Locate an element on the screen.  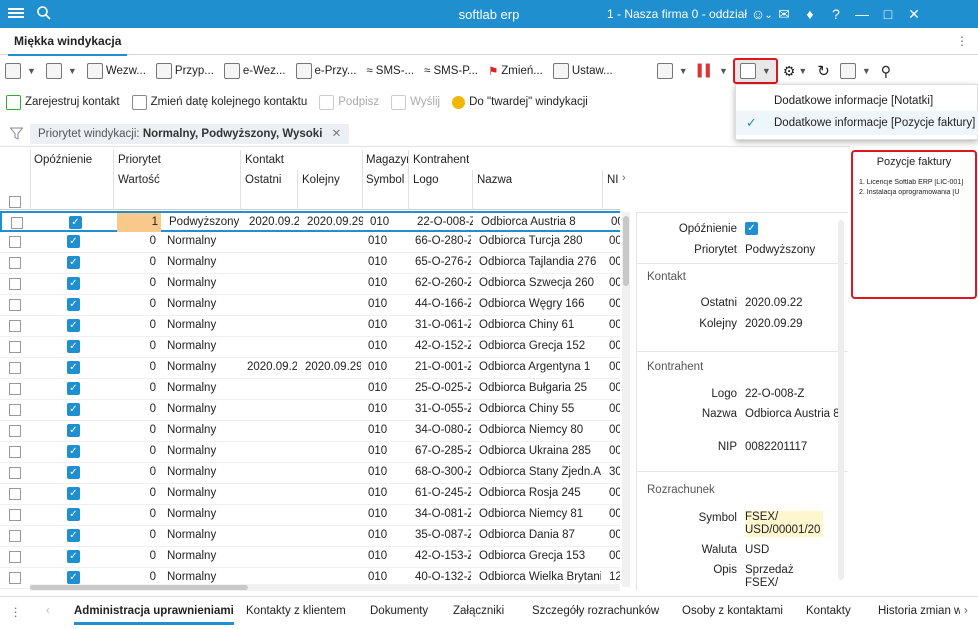
filter-icon is located at coordinates (16, 133).